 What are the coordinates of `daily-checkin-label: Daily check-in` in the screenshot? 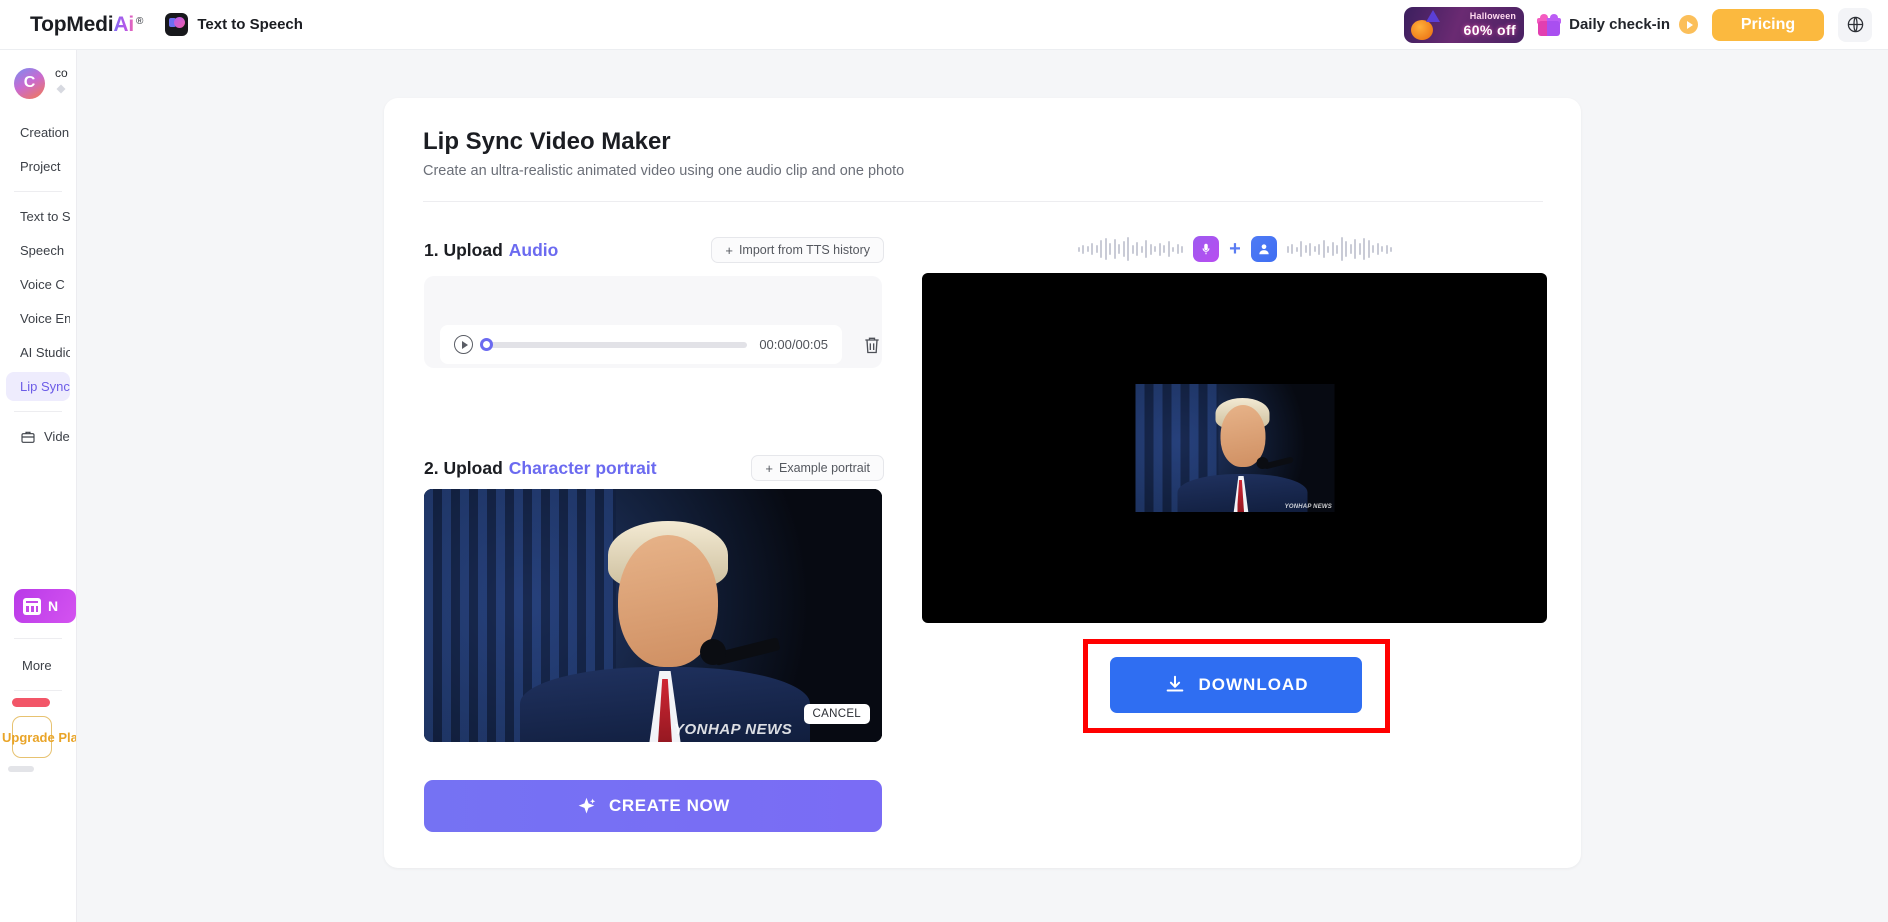 It's located at (1619, 24).